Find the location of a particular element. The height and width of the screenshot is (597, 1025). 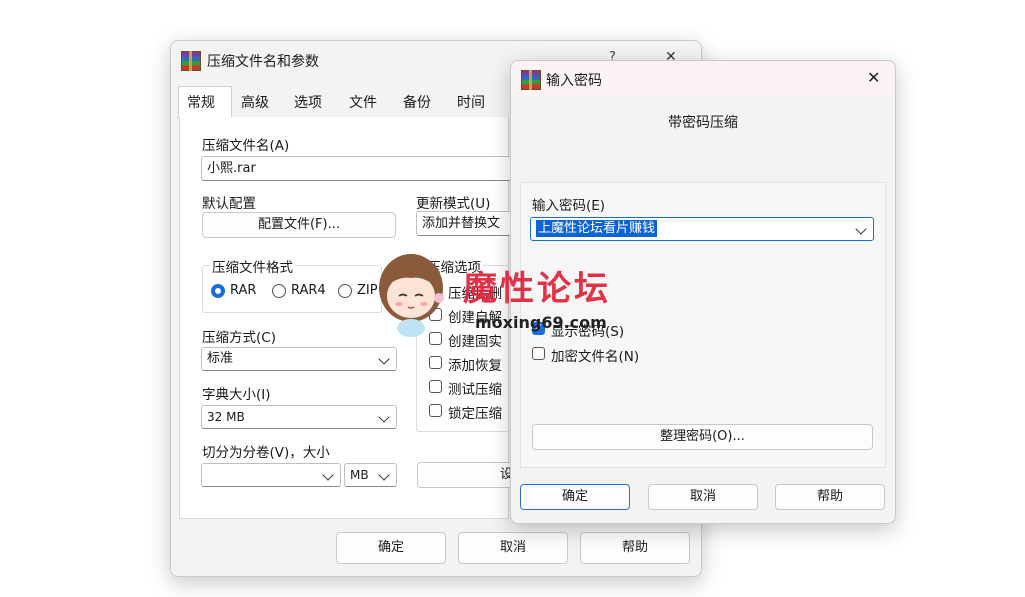

option-recovery-checkbox is located at coordinates (435, 362).